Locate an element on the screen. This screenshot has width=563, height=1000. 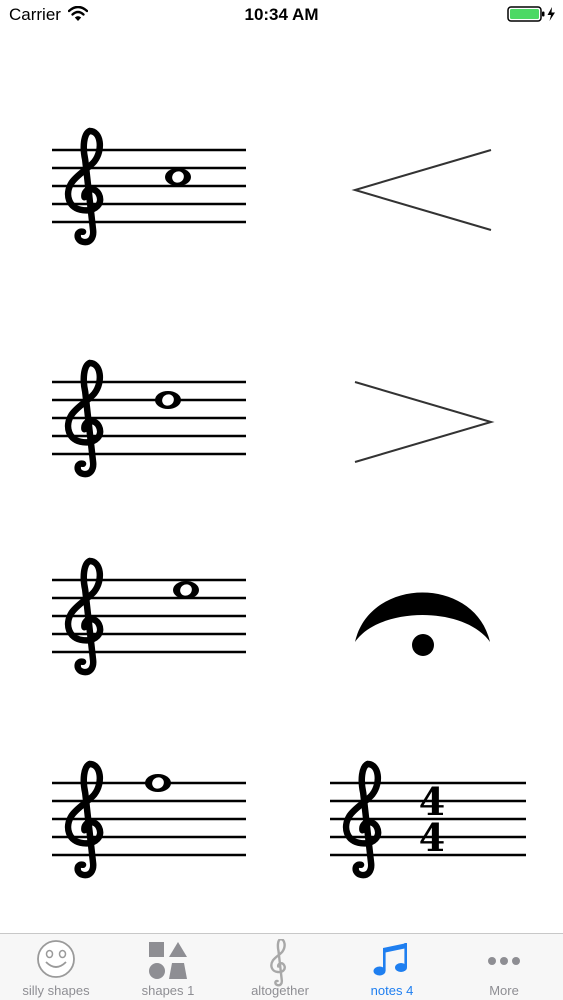
decrescendo-icon is located at coordinates (424, 422).